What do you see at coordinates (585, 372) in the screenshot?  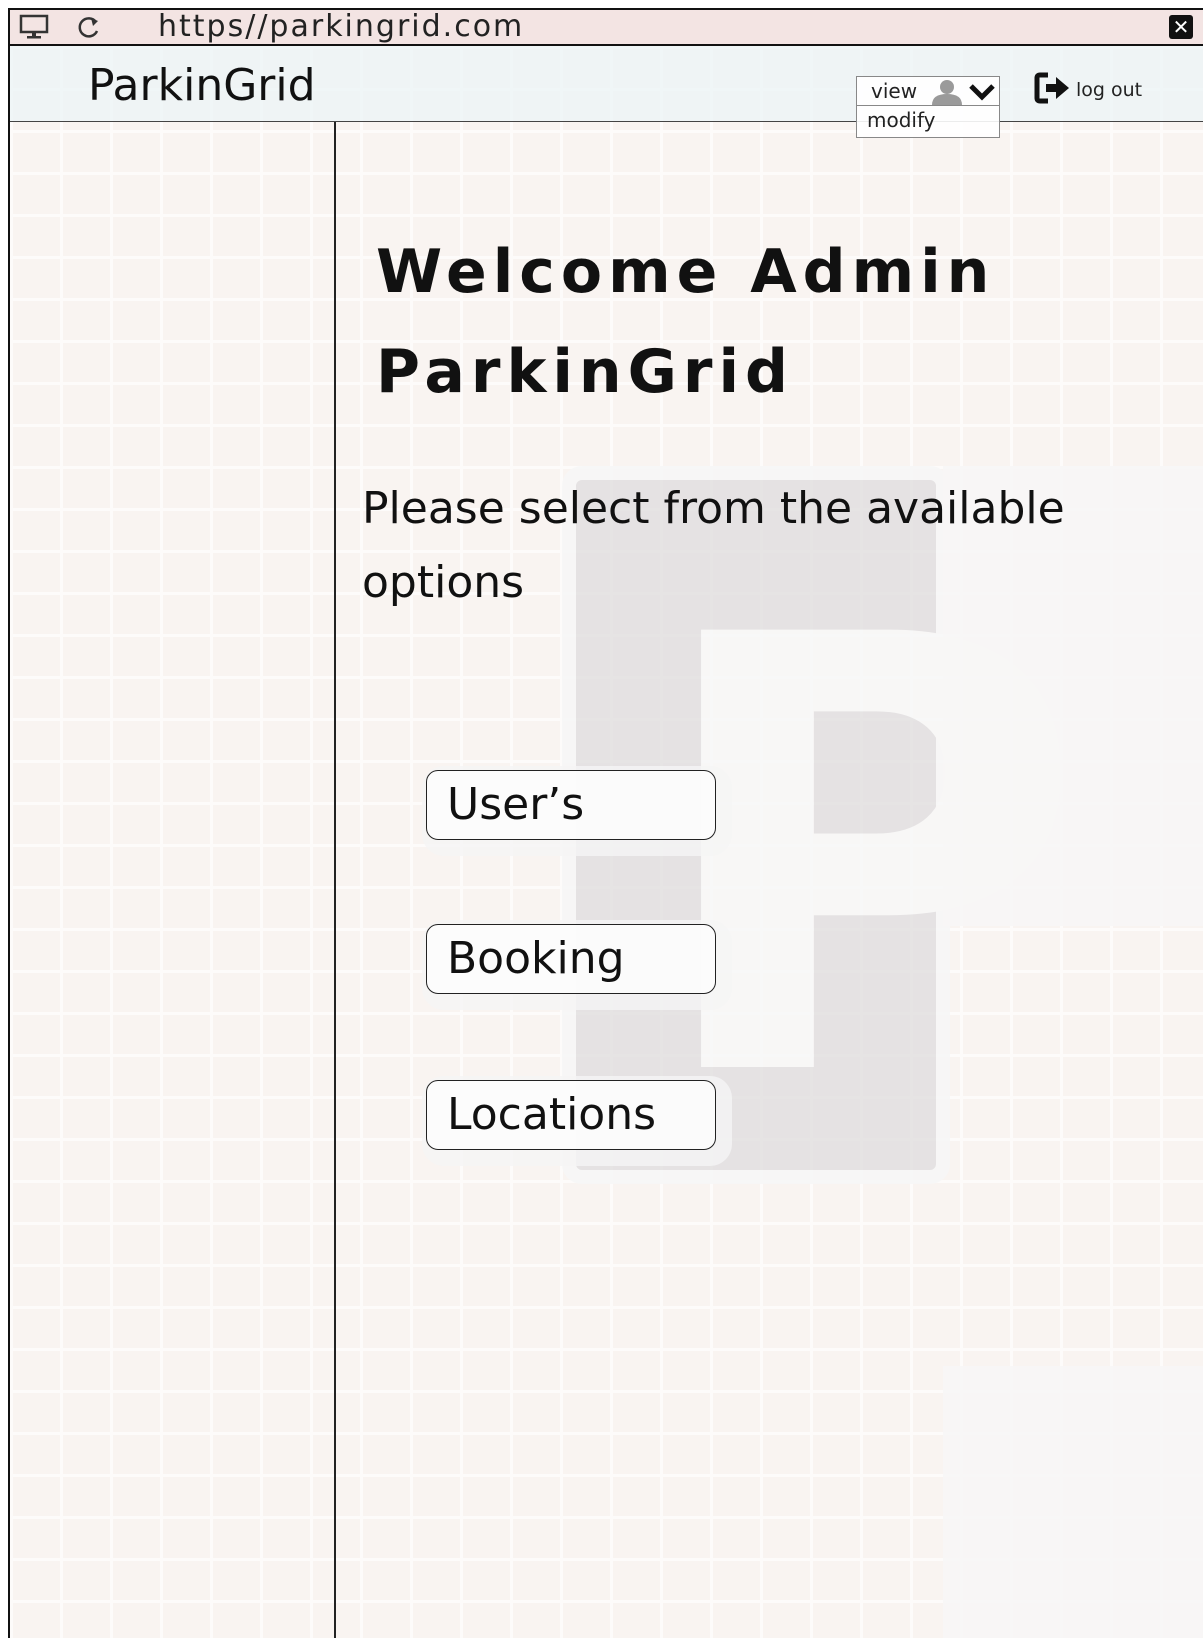 I see `welcome-line-2: ParkinGrid` at bounding box center [585, 372].